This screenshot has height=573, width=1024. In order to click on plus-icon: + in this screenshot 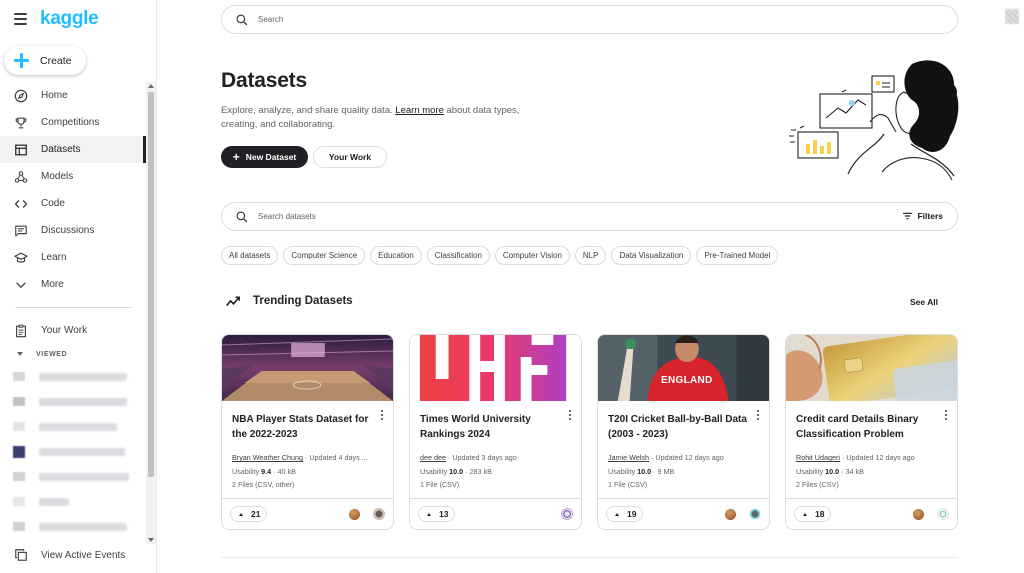, I will do `click(236, 157)`.